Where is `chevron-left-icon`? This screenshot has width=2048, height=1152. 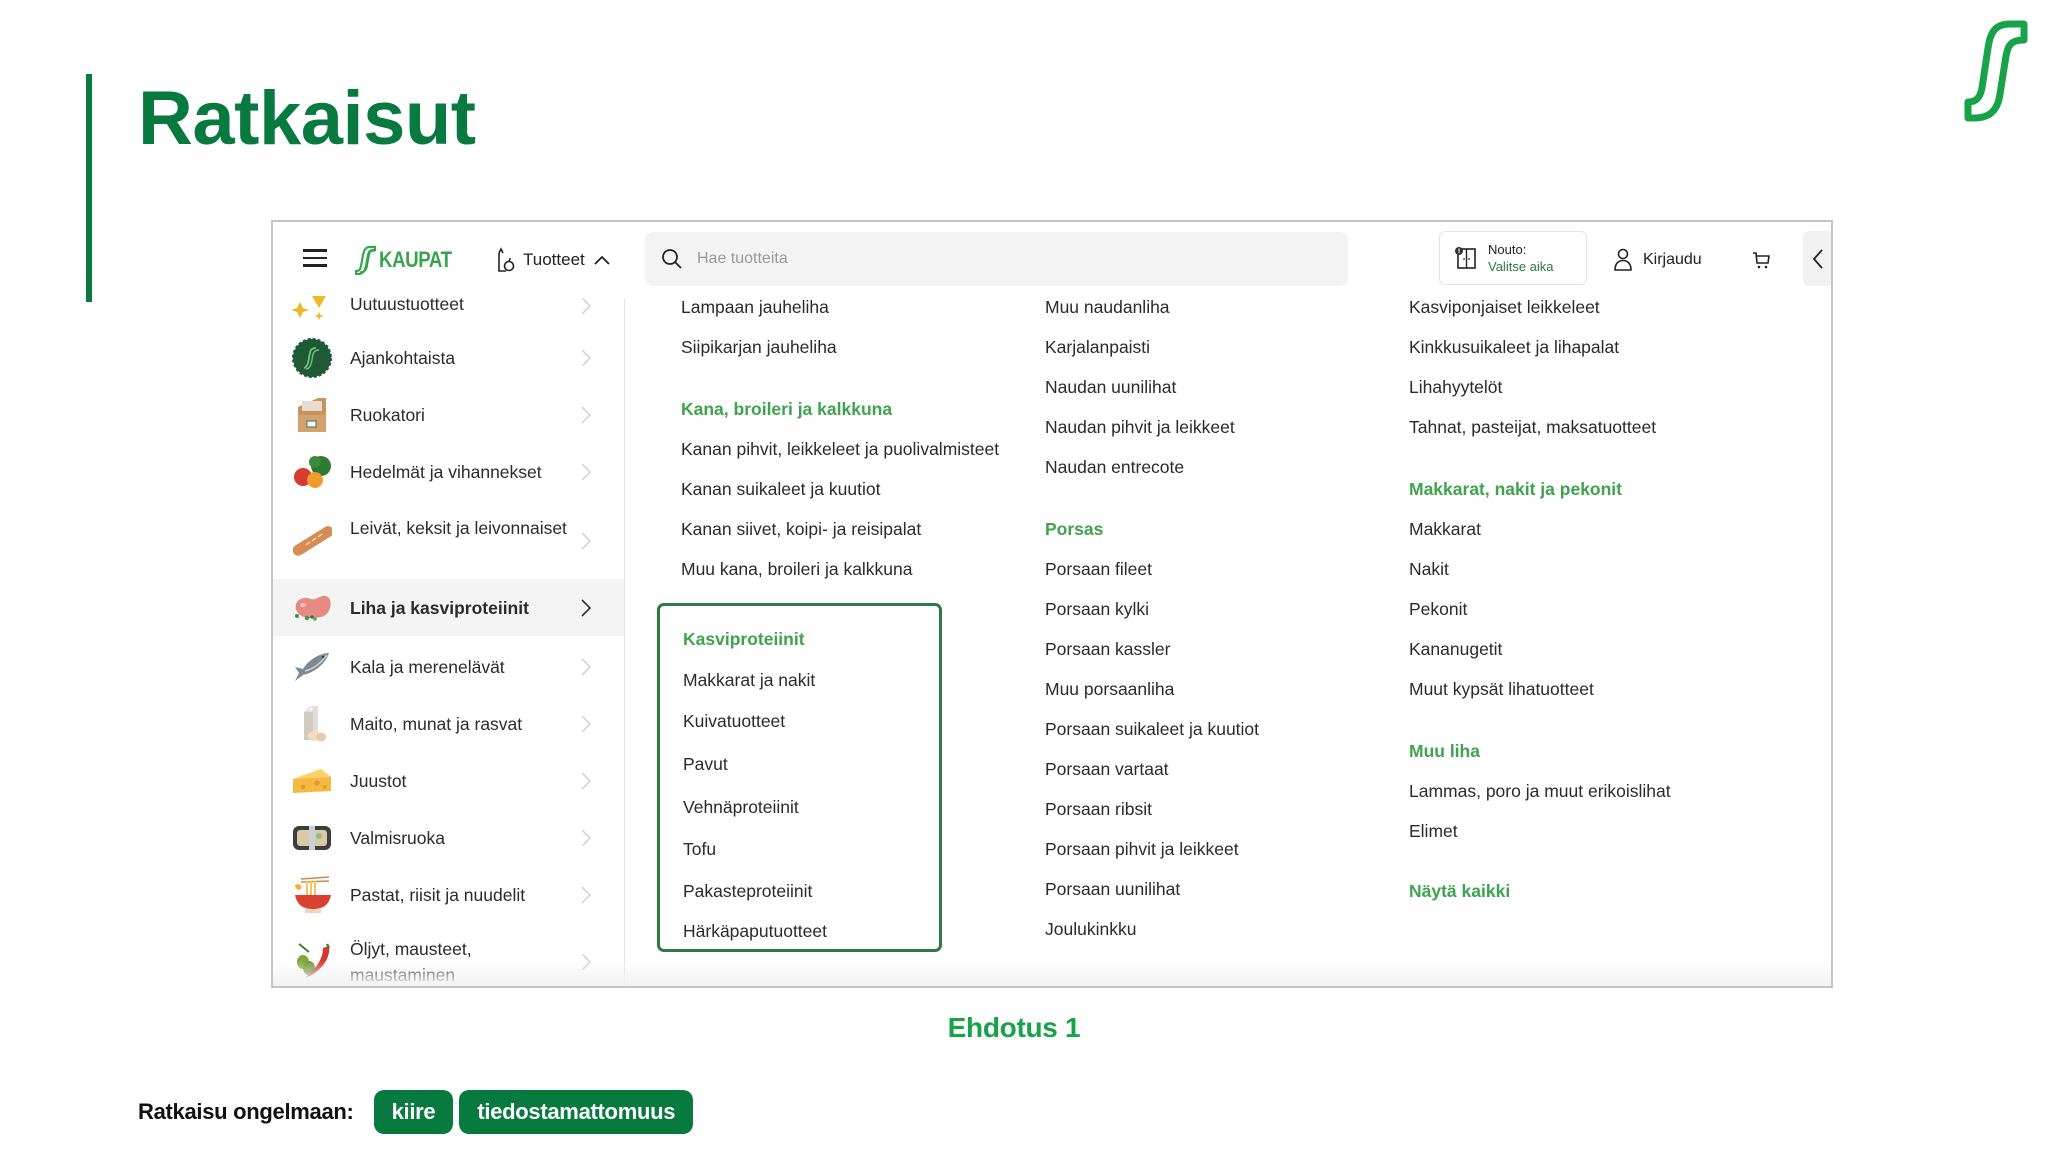 chevron-left-icon is located at coordinates (1817, 258).